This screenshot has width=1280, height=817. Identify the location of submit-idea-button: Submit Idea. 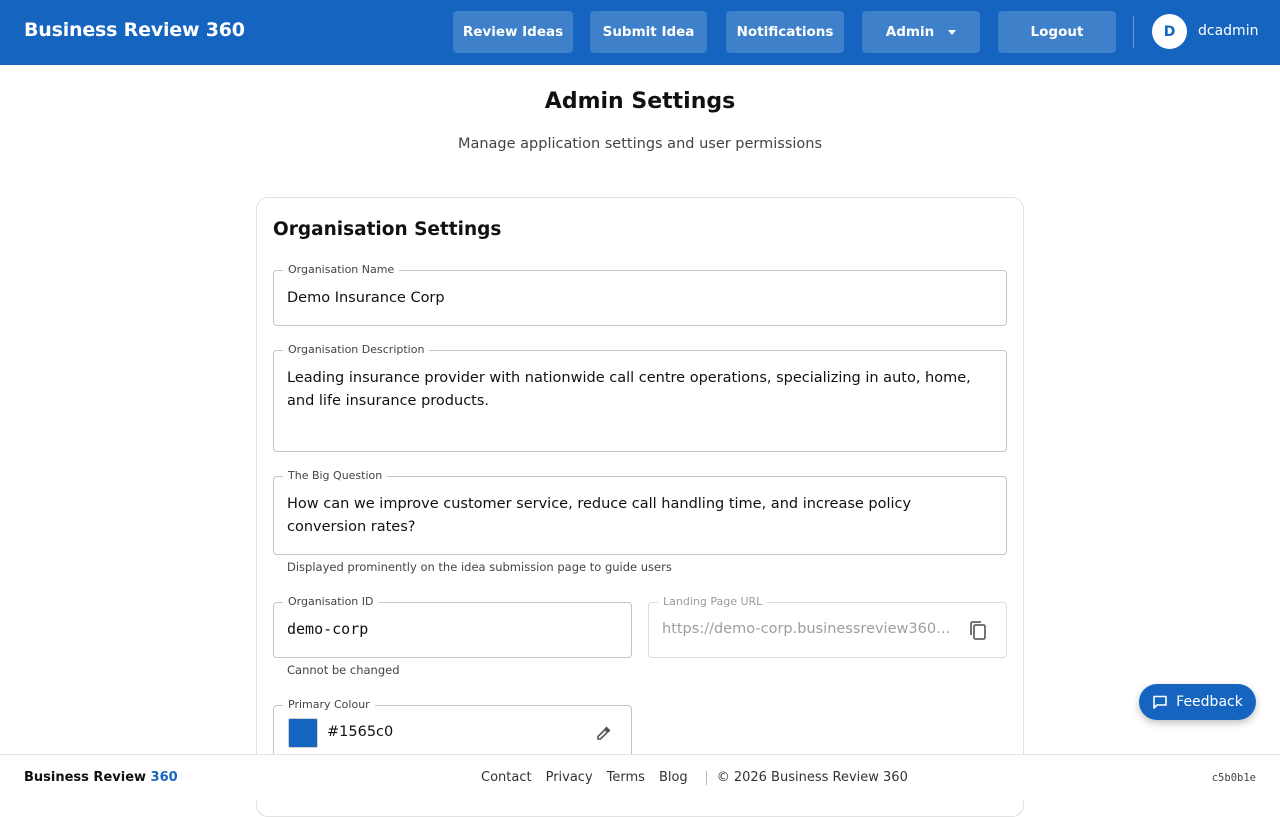
(648, 32).